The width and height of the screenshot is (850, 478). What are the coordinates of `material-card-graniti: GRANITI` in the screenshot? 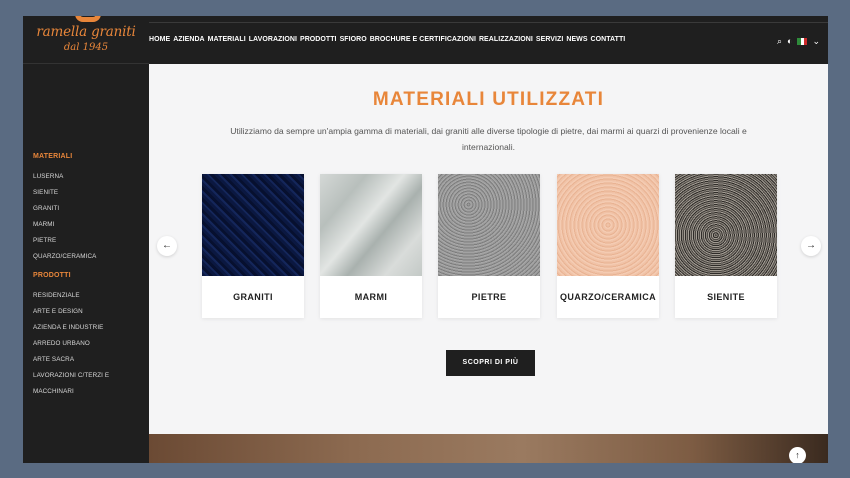 It's located at (253, 246).